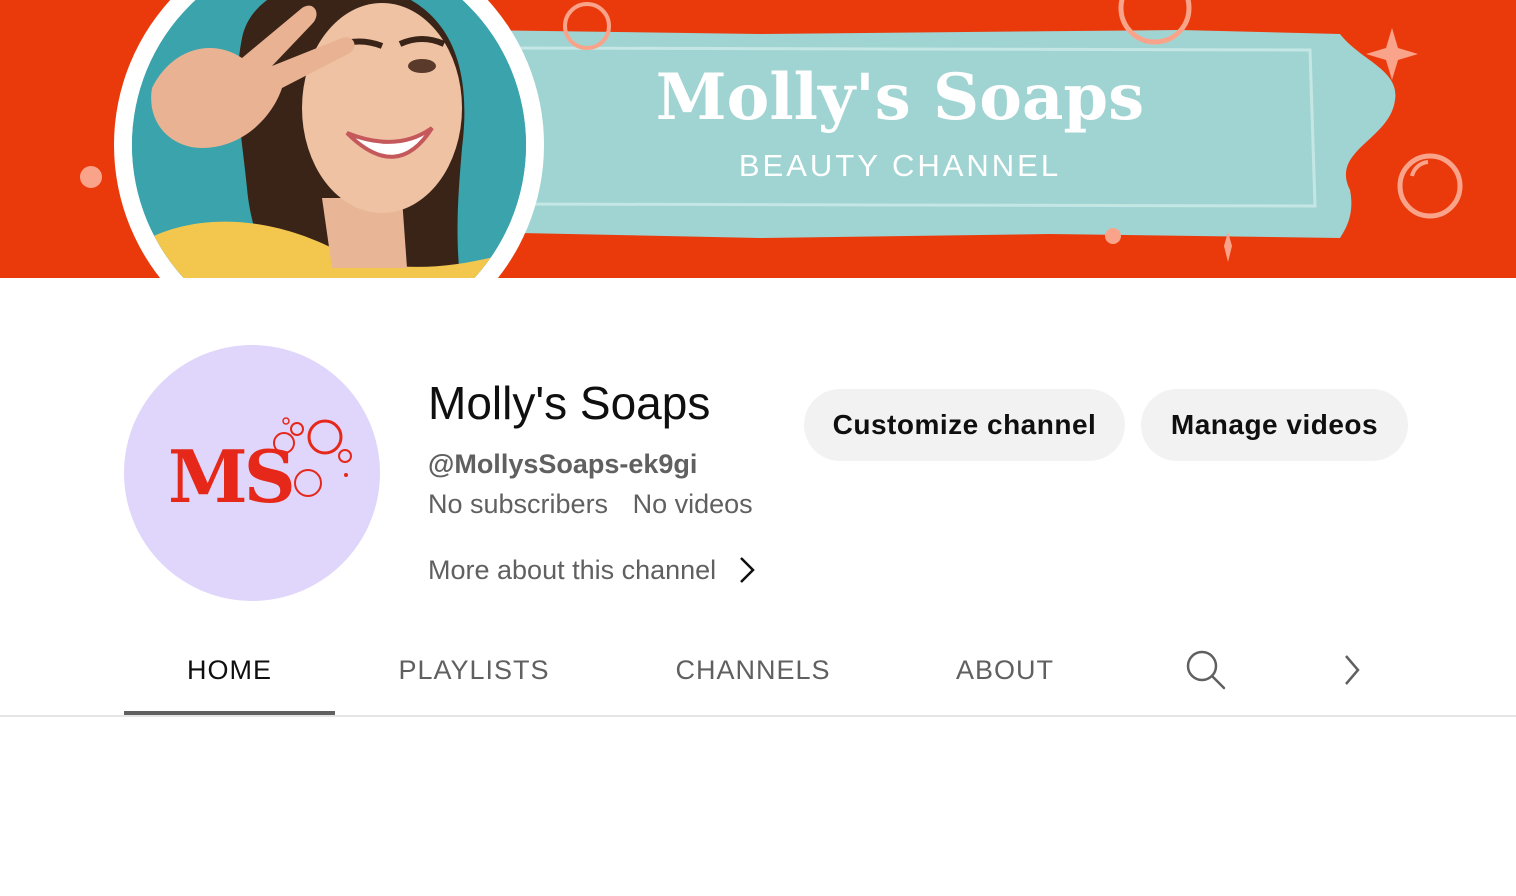  What do you see at coordinates (1206, 670) in the screenshot?
I see `search-icon` at bounding box center [1206, 670].